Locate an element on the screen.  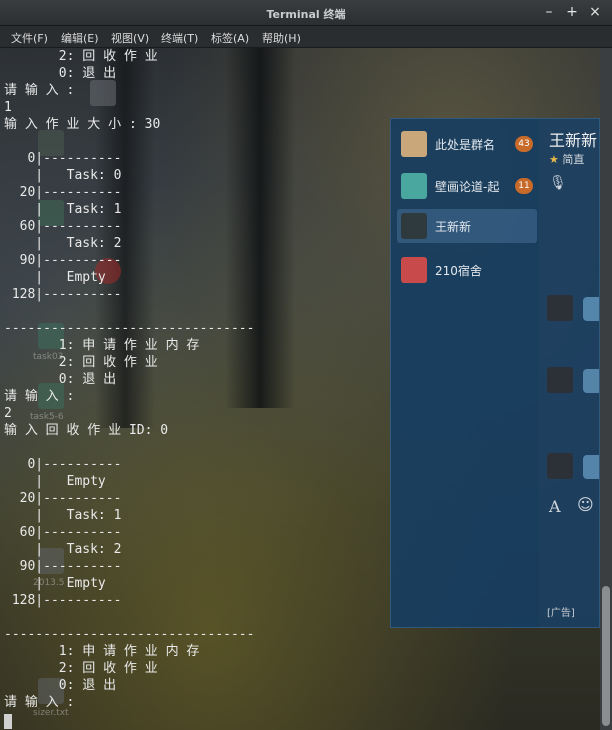
menu-terminal: 终端(T) is located at coordinates (179, 38).